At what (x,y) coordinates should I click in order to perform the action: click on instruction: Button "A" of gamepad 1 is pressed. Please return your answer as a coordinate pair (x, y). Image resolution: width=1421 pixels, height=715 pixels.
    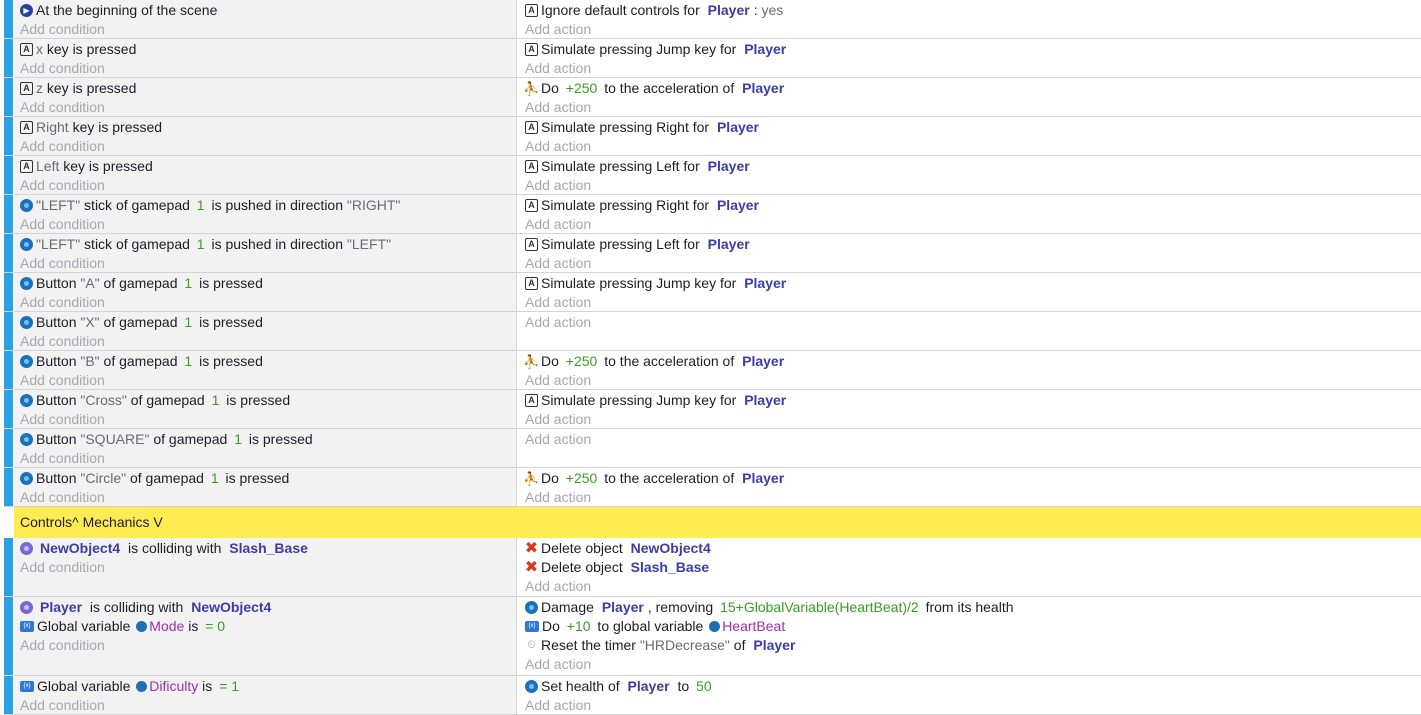
    Looking at the image, I should click on (268, 283).